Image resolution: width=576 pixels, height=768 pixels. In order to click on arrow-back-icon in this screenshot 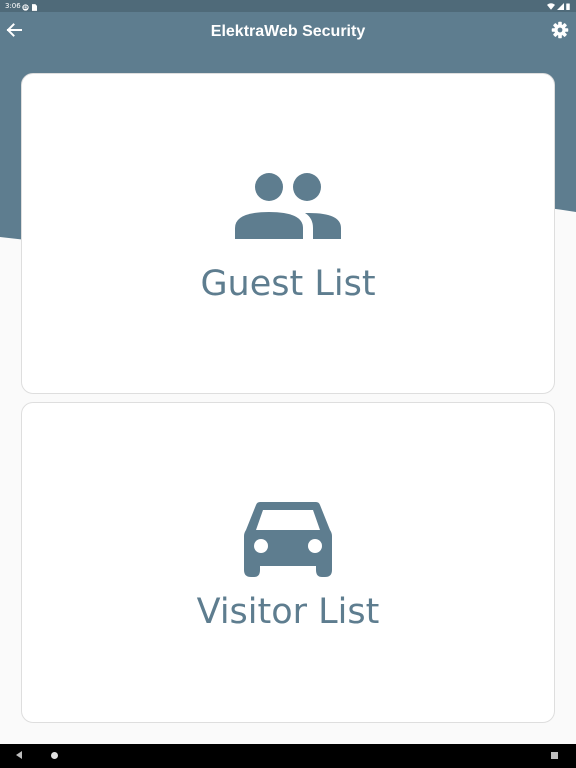, I will do `click(14, 32)`.